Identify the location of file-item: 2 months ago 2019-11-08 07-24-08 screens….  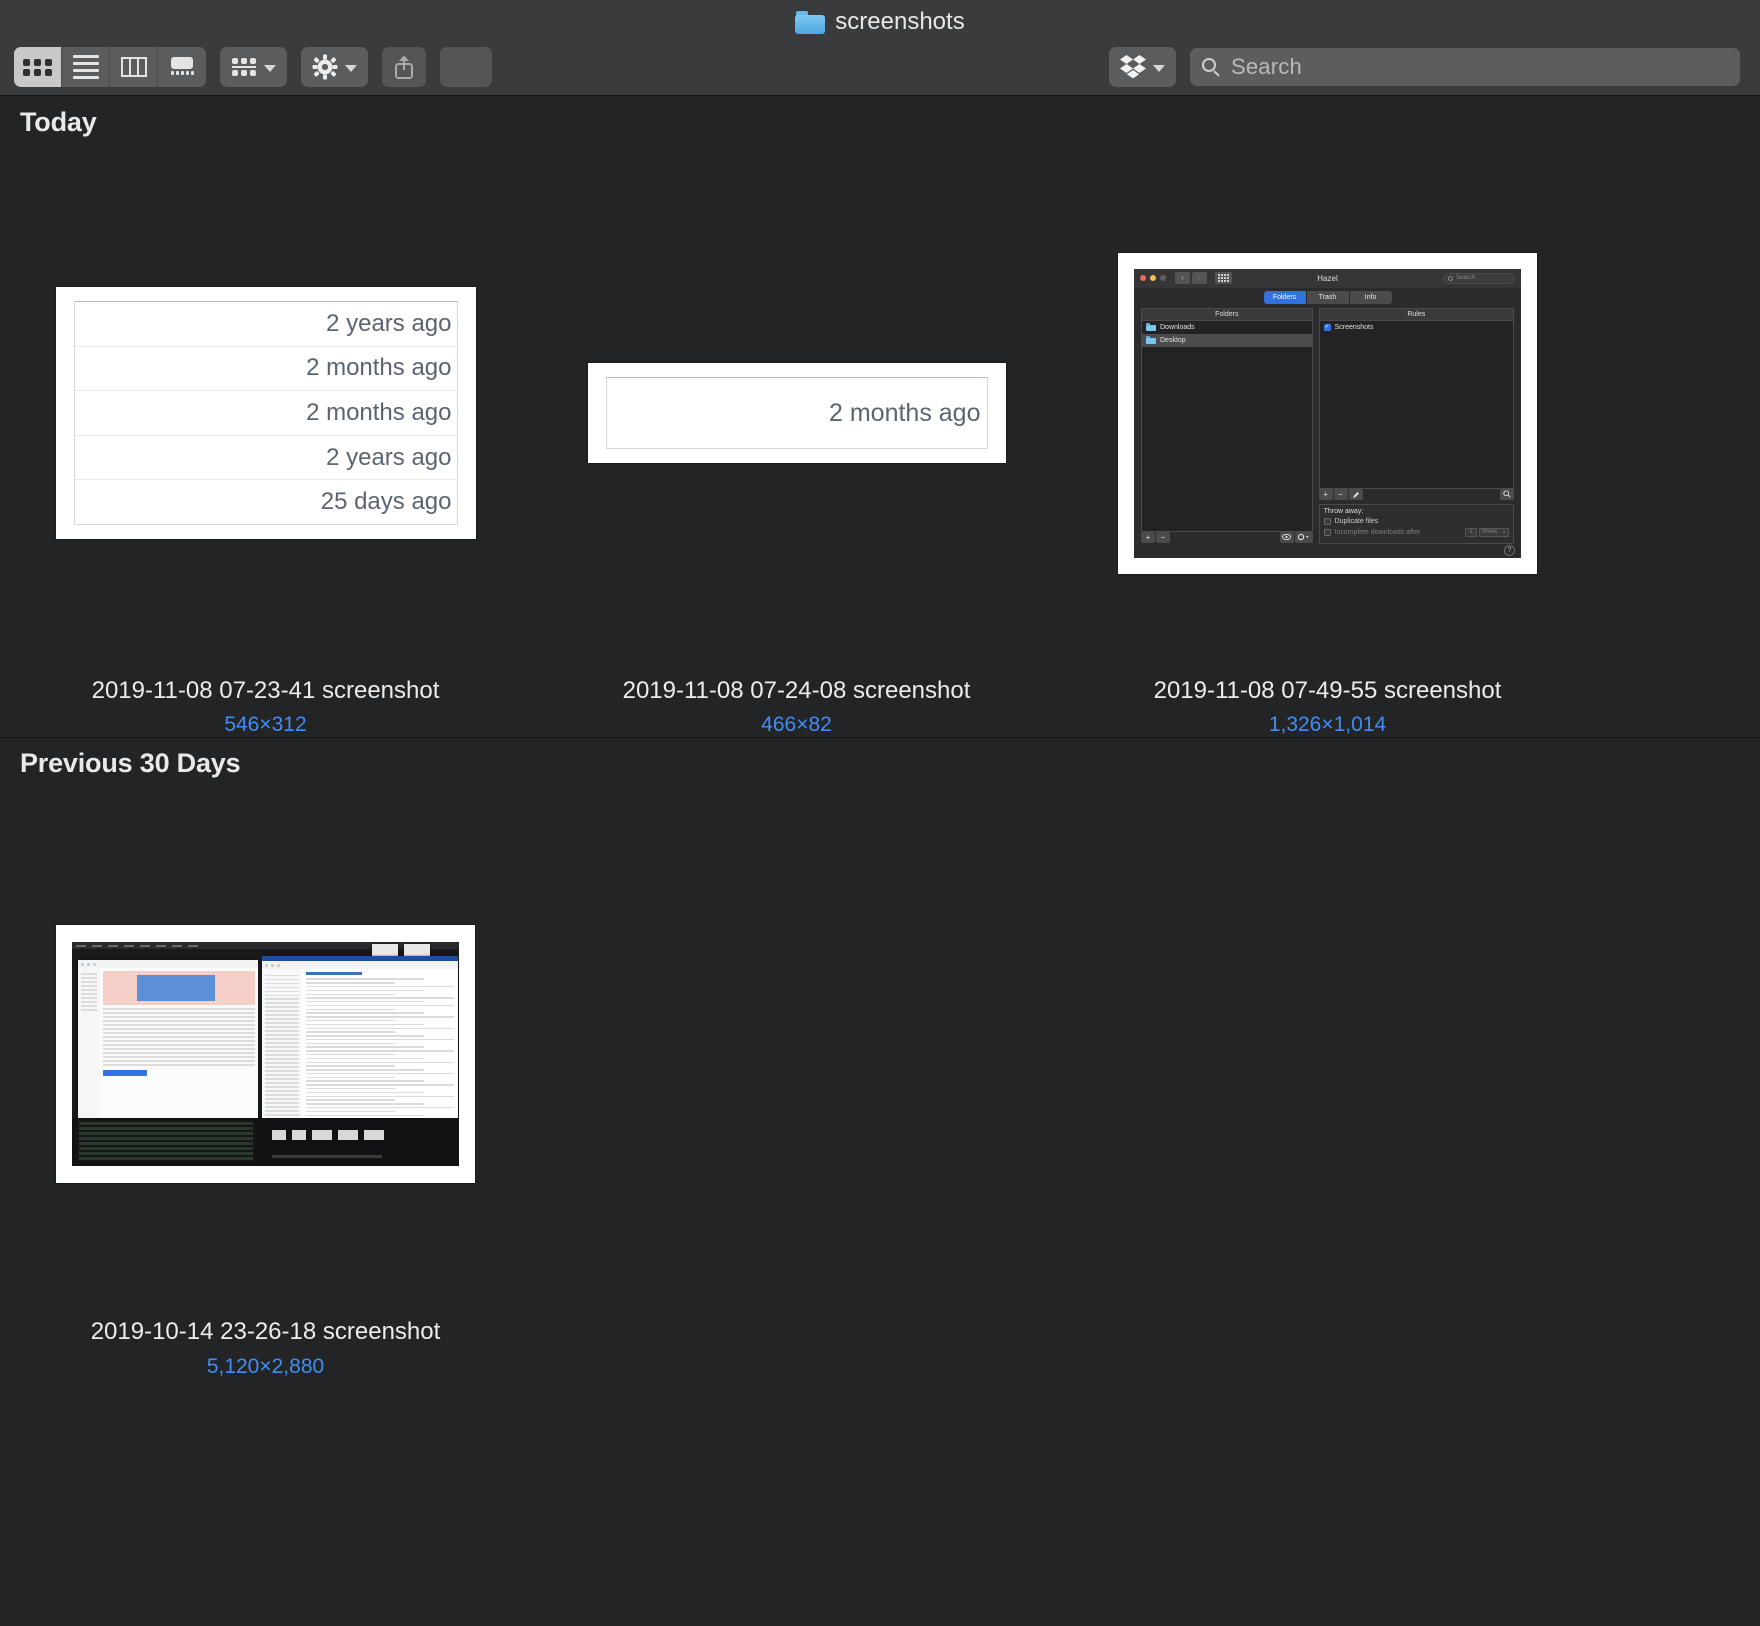
(796, 442).